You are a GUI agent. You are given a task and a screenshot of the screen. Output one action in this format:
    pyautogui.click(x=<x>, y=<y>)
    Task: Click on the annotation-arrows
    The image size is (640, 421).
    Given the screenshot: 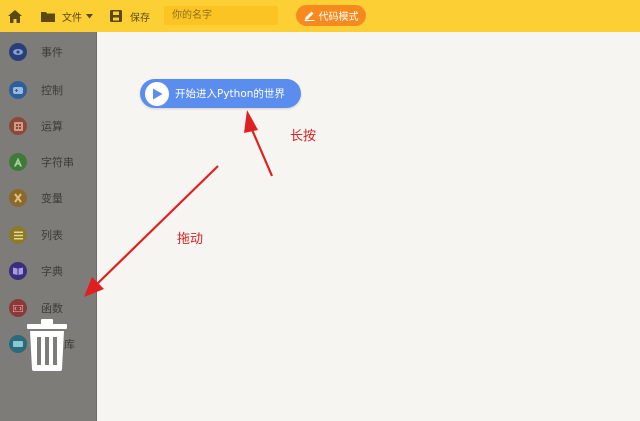 What is the action you would take?
    pyautogui.click(x=179, y=203)
    